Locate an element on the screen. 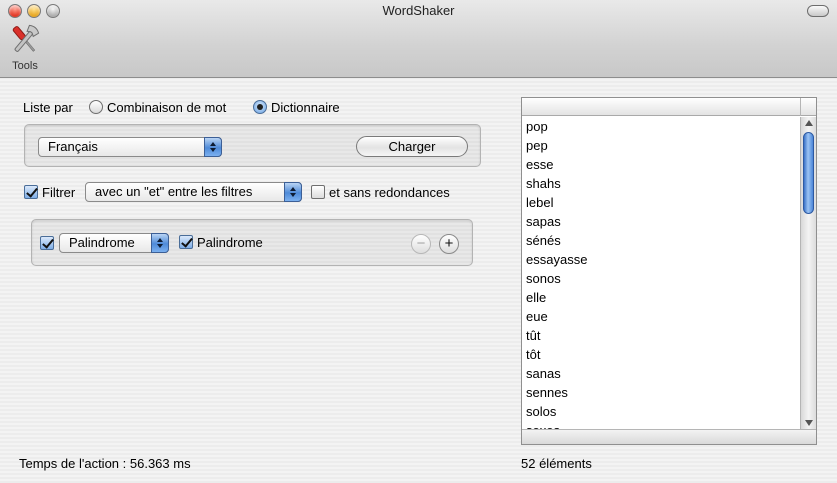 The image size is (837, 483). list-item: solos is located at coordinates (661, 411).